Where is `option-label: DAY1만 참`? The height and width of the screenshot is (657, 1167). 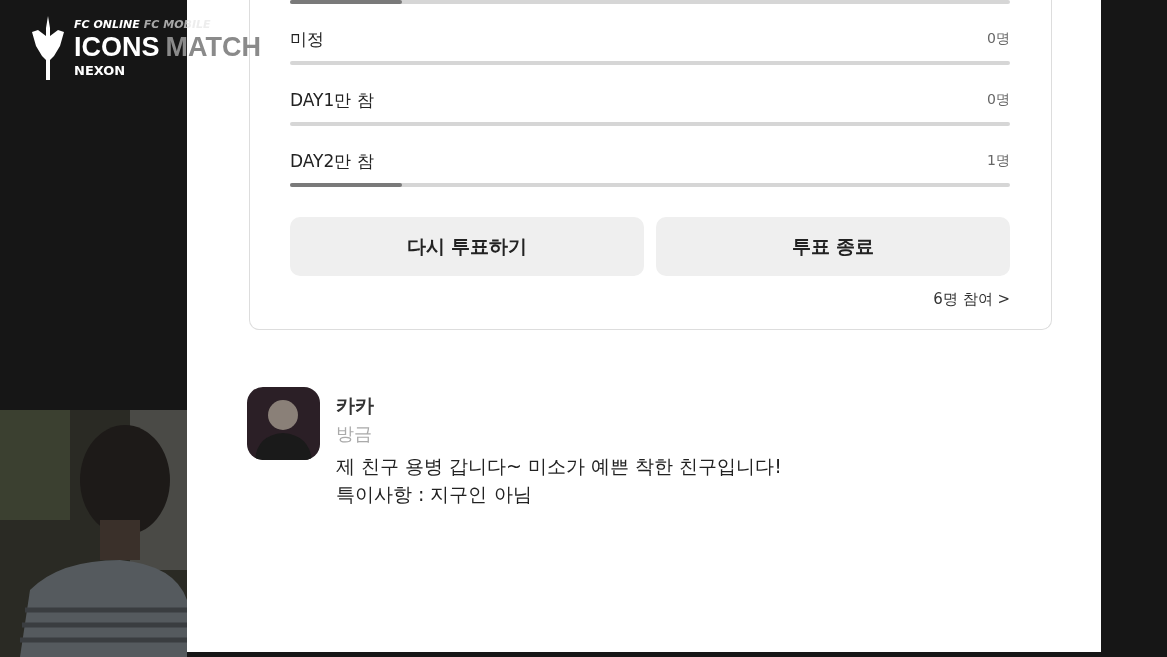
option-label: DAY1만 참 is located at coordinates (332, 100).